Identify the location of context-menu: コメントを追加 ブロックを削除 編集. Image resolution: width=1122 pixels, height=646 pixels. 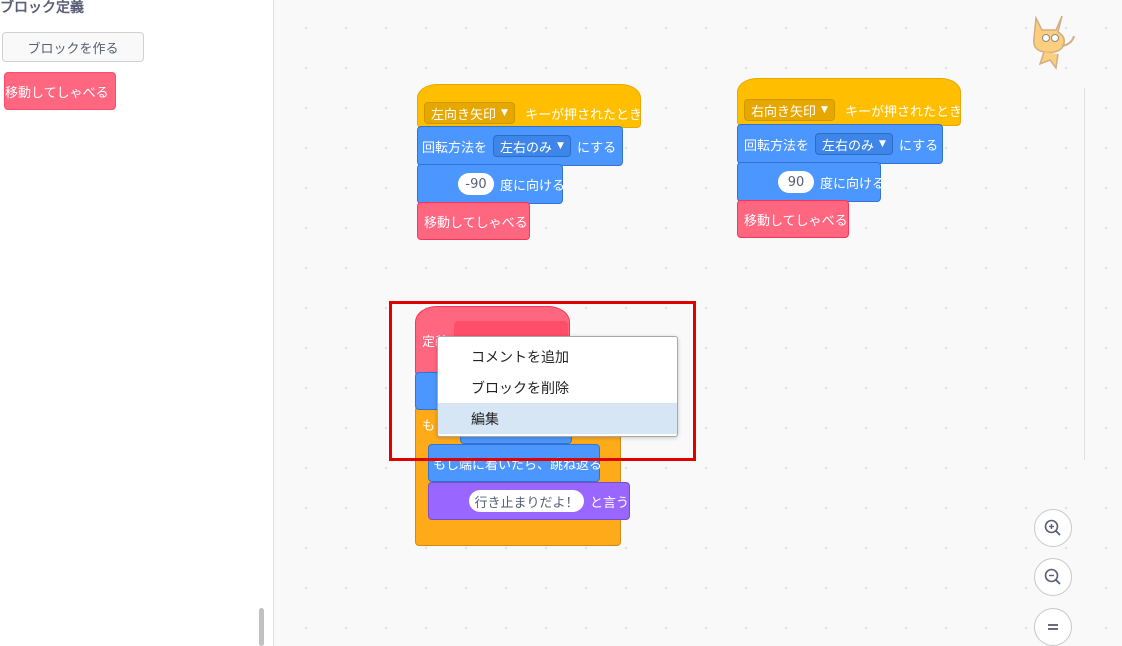
(557, 386).